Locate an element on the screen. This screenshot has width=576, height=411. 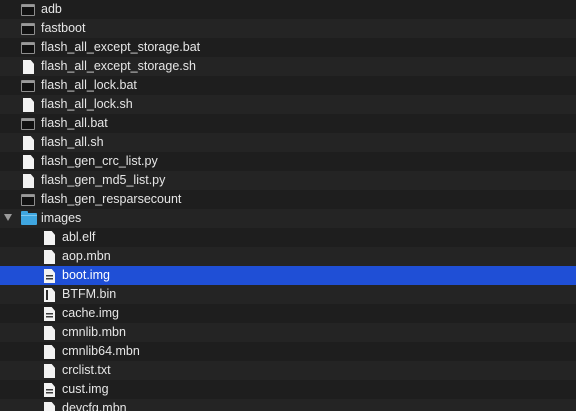
list-item: flash_gen_crc_list.py is located at coordinates (288, 161).